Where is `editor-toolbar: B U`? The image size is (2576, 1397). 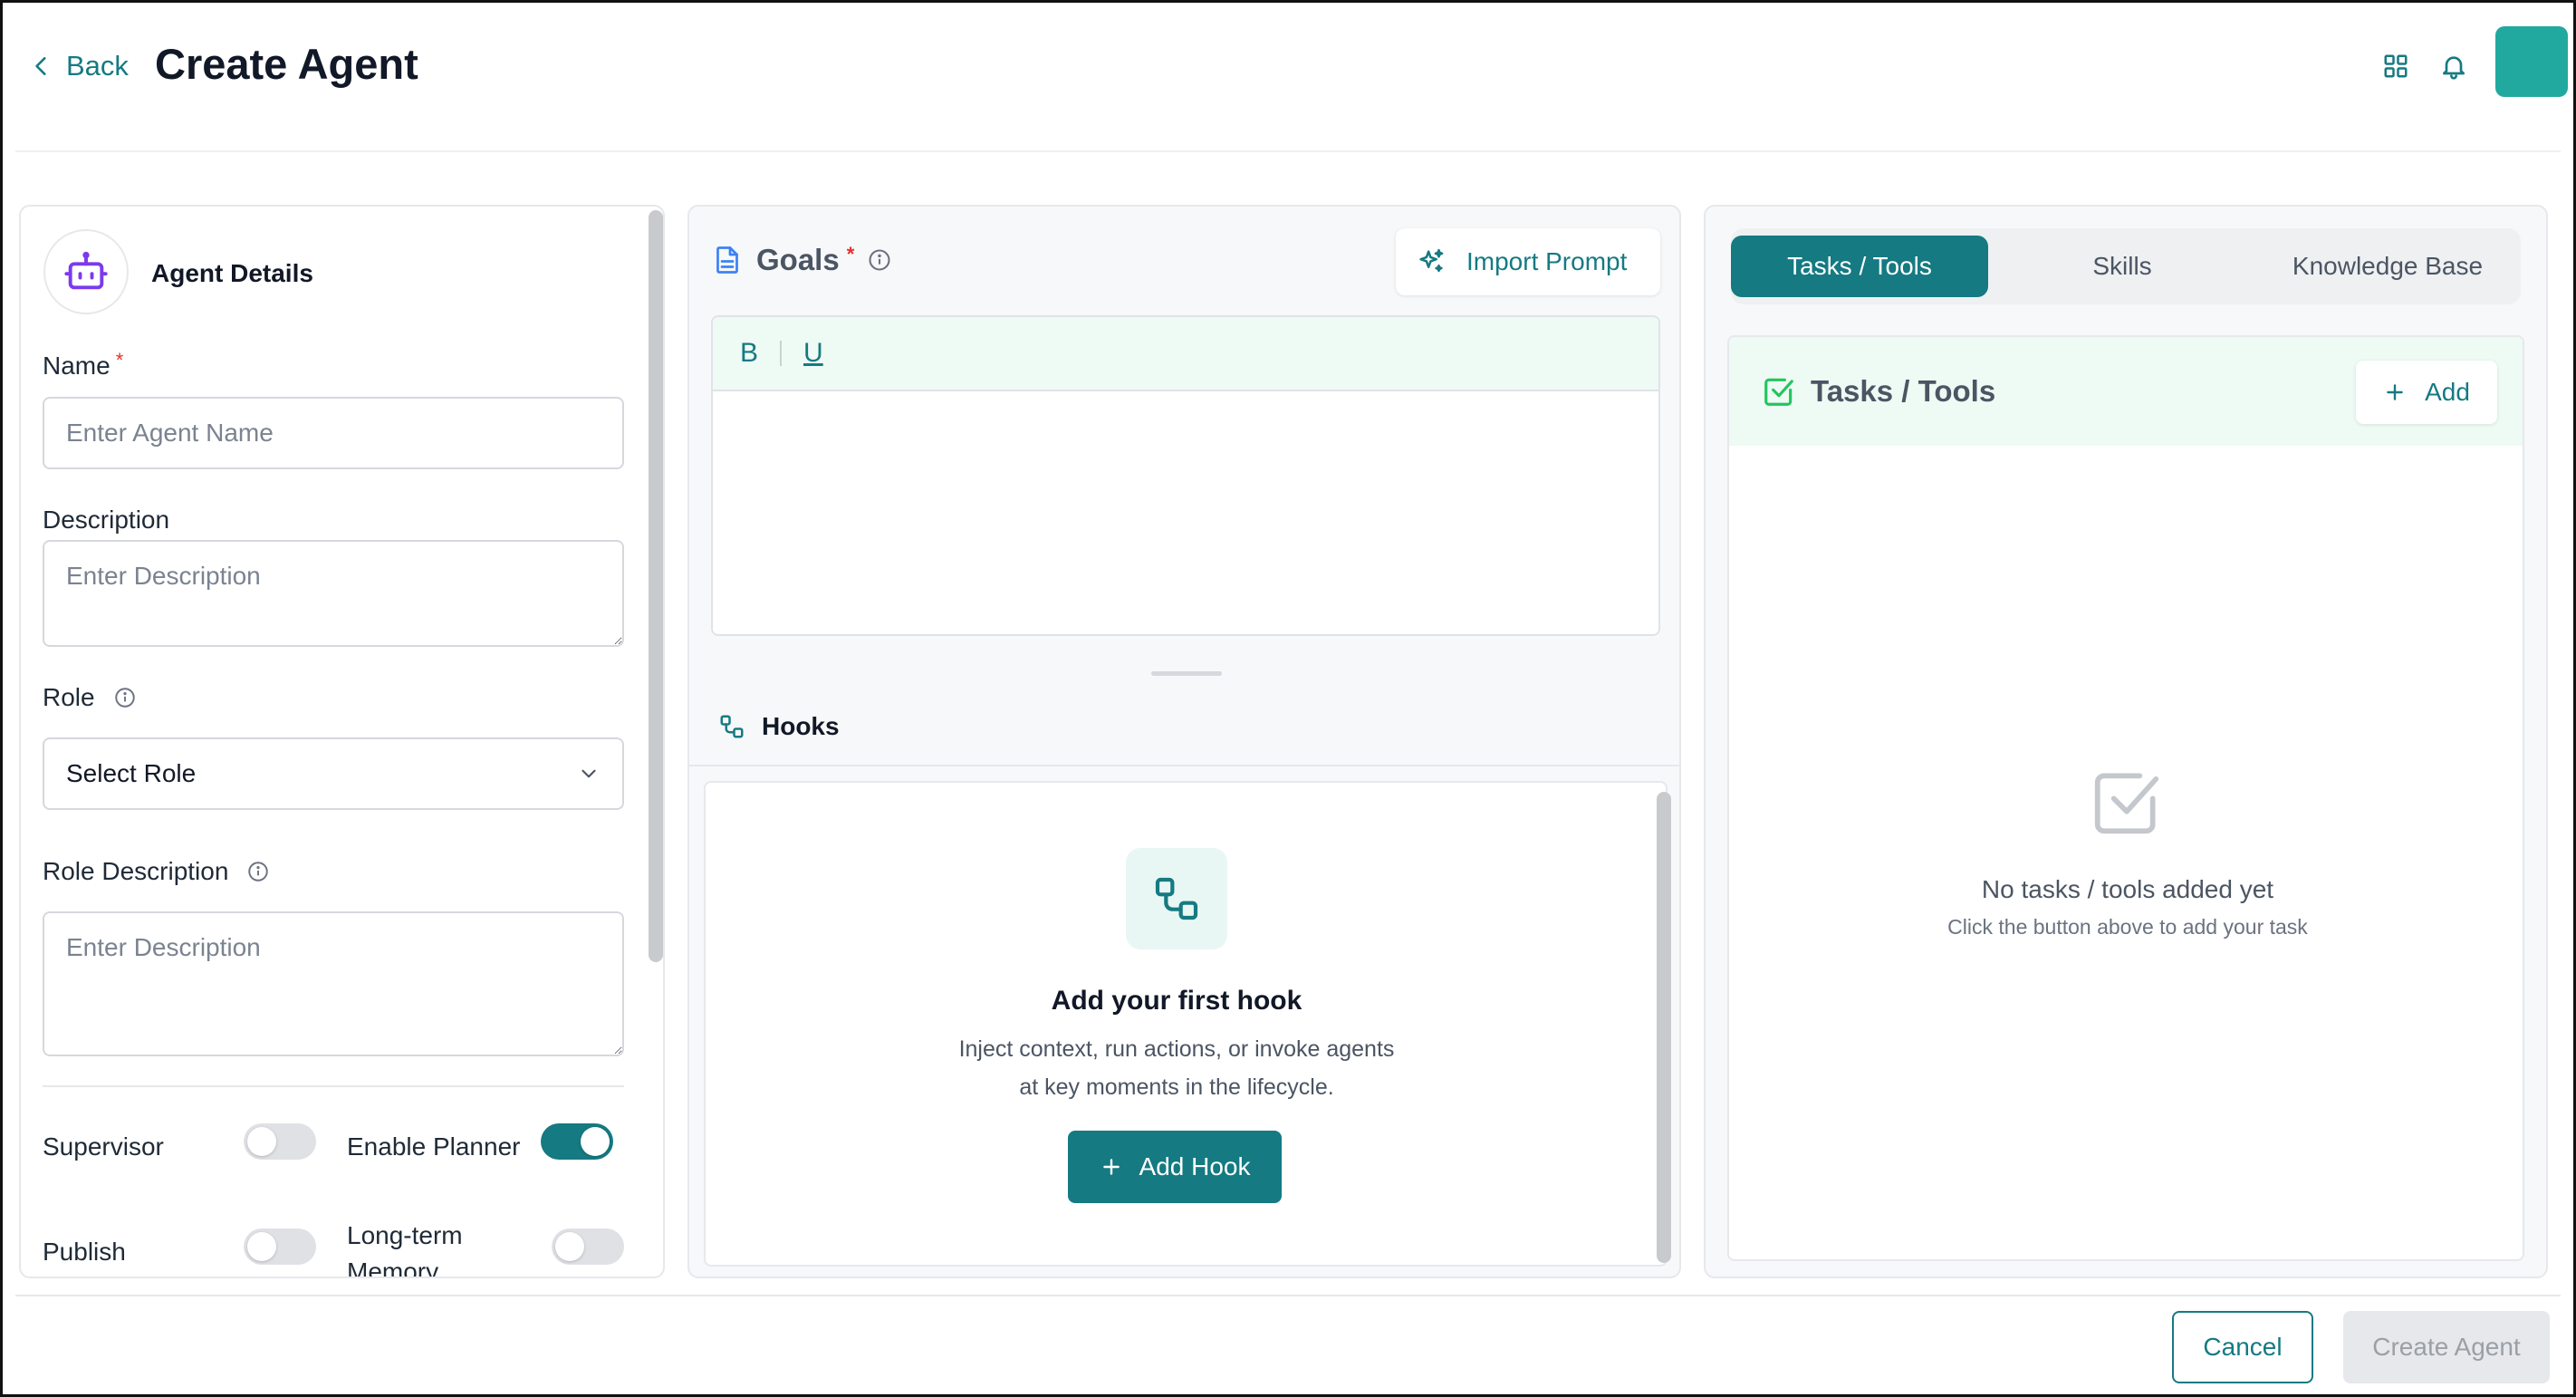
editor-toolbar: B U is located at coordinates (1185, 354).